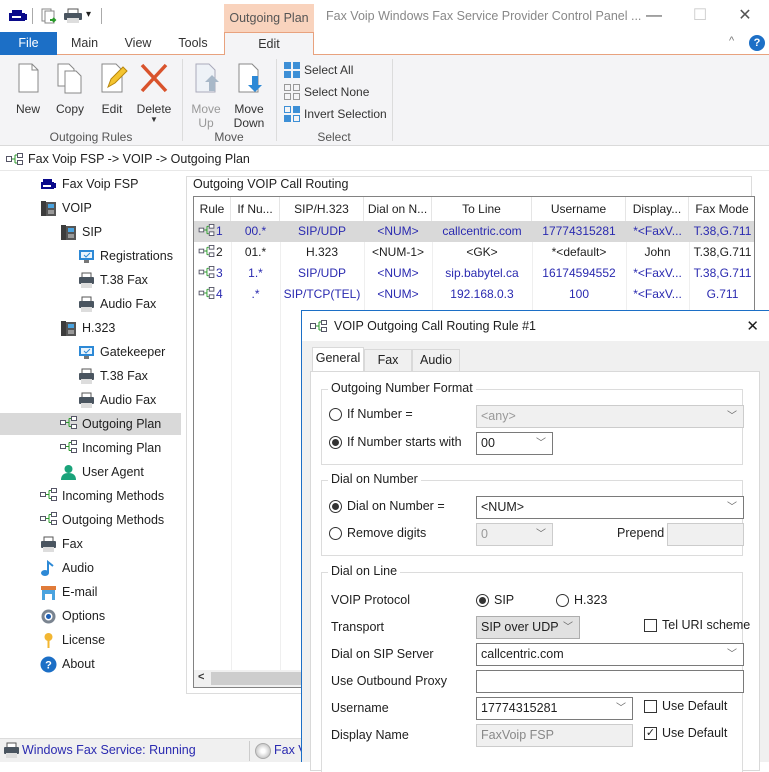 This screenshot has width=769, height=772. What do you see at coordinates (335, 114) in the screenshot?
I see `invert-selection-button: Invert Selection` at bounding box center [335, 114].